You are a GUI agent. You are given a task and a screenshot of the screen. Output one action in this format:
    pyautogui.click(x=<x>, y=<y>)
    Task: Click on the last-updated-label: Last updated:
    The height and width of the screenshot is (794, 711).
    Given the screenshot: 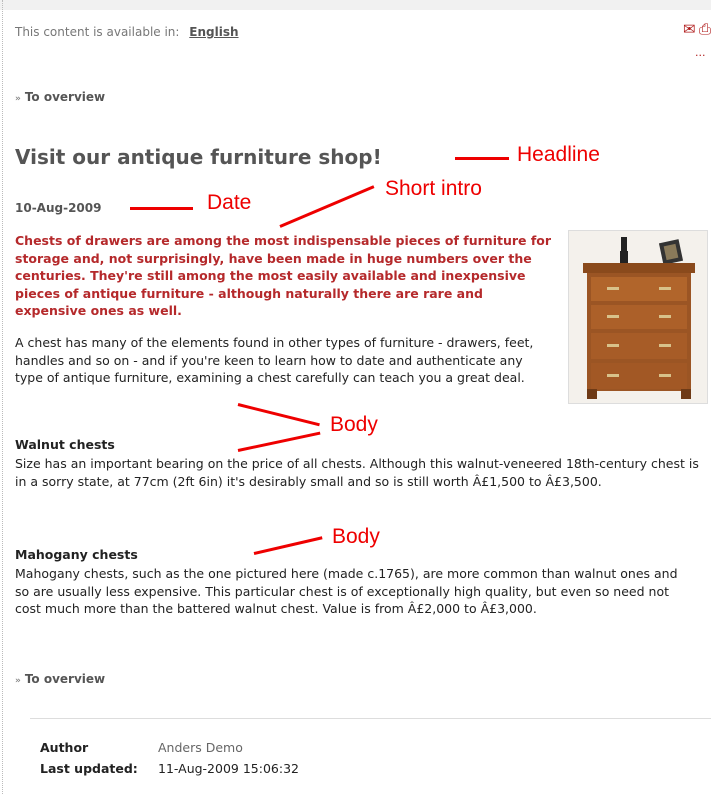 What is the action you would take?
    pyautogui.click(x=89, y=768)
    